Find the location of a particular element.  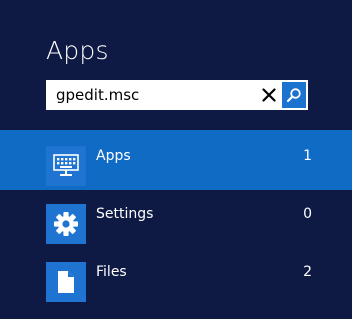

document-icon is located at coordinates (66, 282).